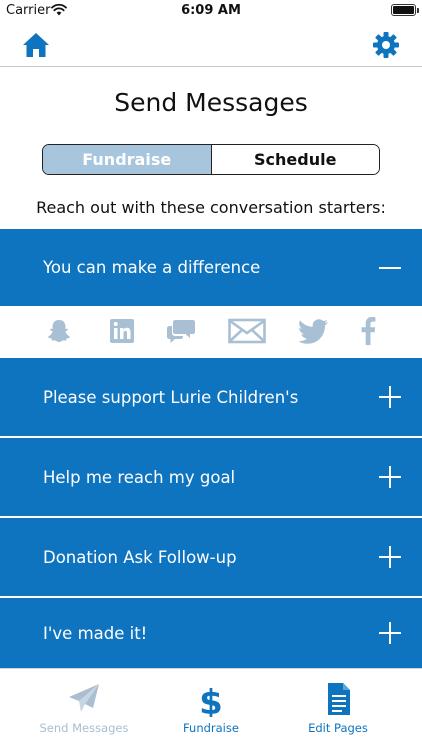 This screenshot has width=422, height=750. Describe the element at coordinates (140, 557) in the screenshot. I see `message-item-label: Donation Ask Follow-up` at that location.